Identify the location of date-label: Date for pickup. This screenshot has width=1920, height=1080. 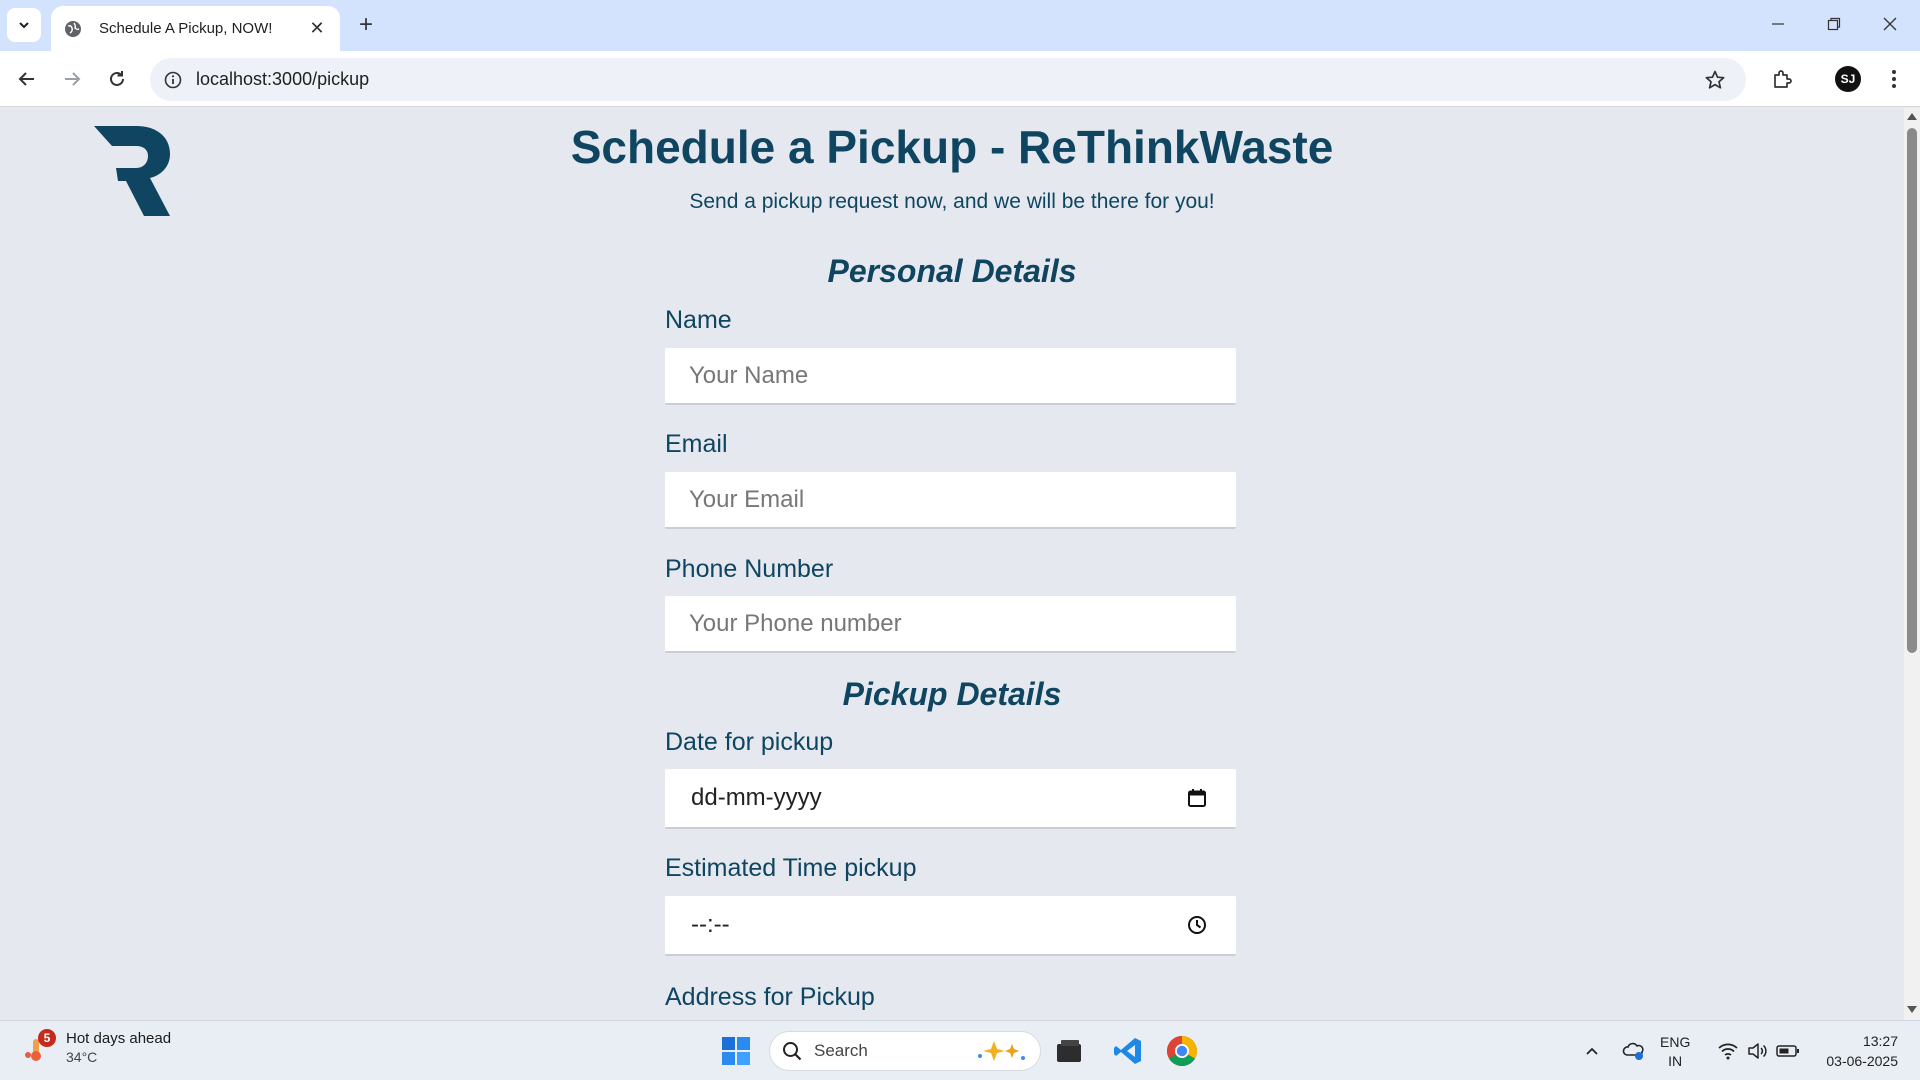
(749, 742).